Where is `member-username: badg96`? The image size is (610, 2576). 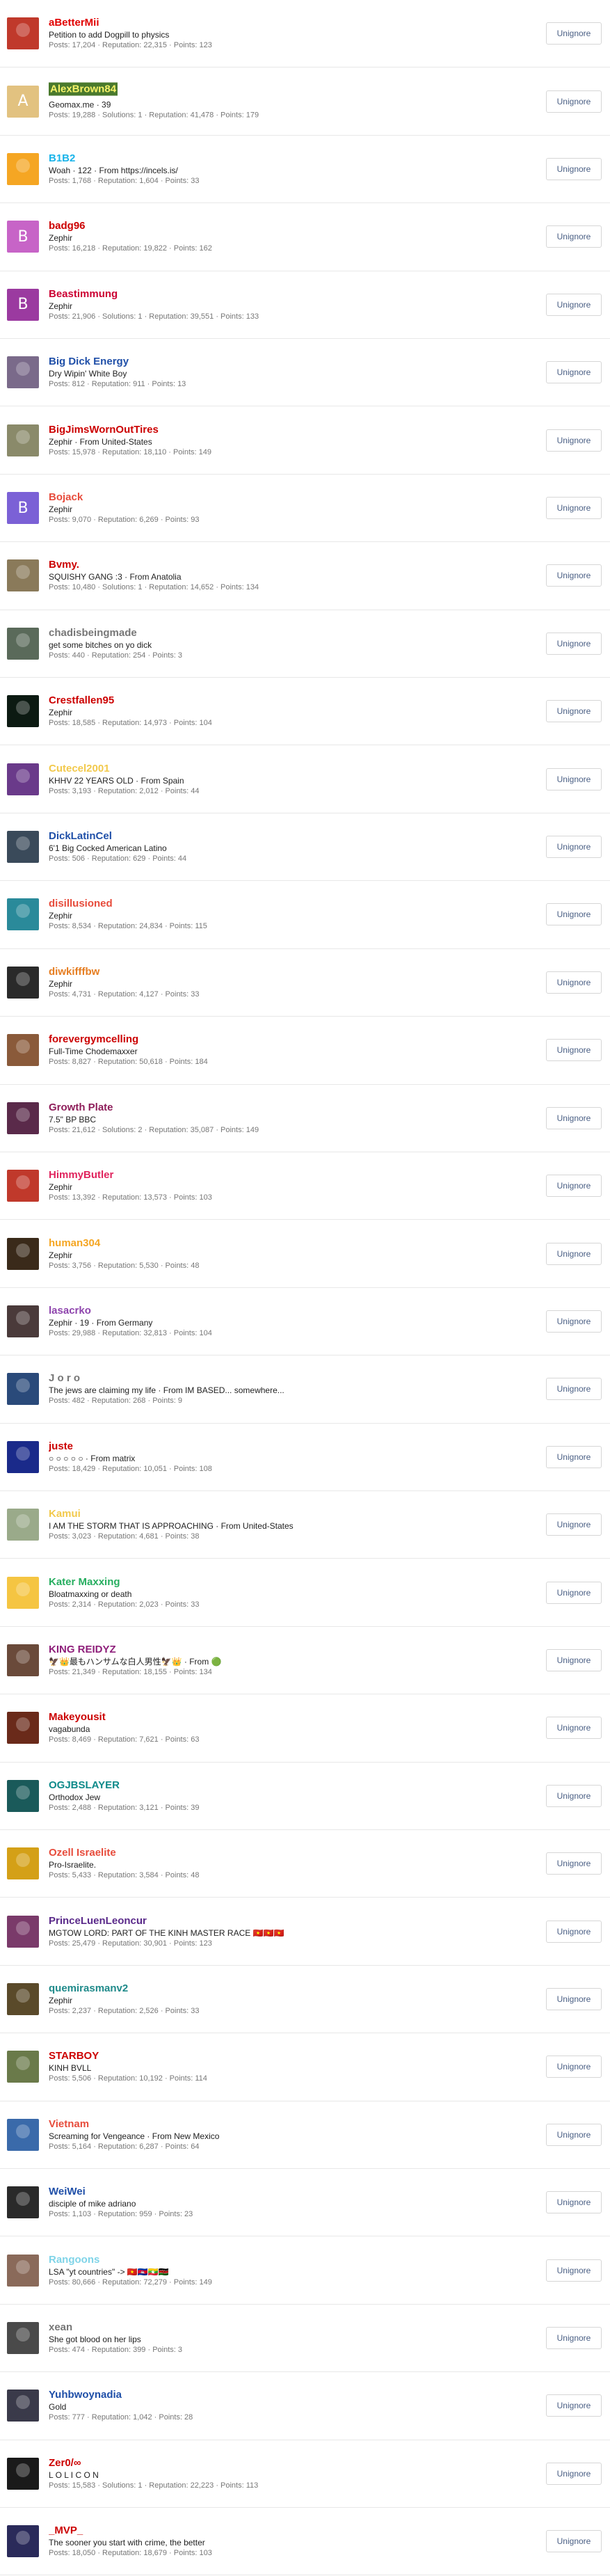 member-username: badg96 is located at coordinates (288, 225).